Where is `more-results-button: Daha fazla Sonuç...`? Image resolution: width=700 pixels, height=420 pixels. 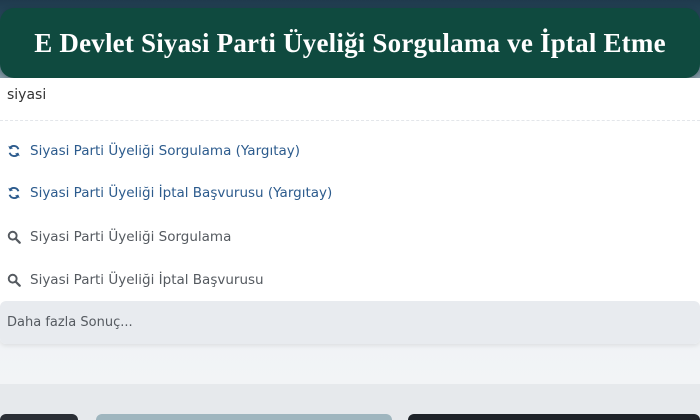
more-results-button: Daha fazla Sonuç... is located at coordinates (350, 322).